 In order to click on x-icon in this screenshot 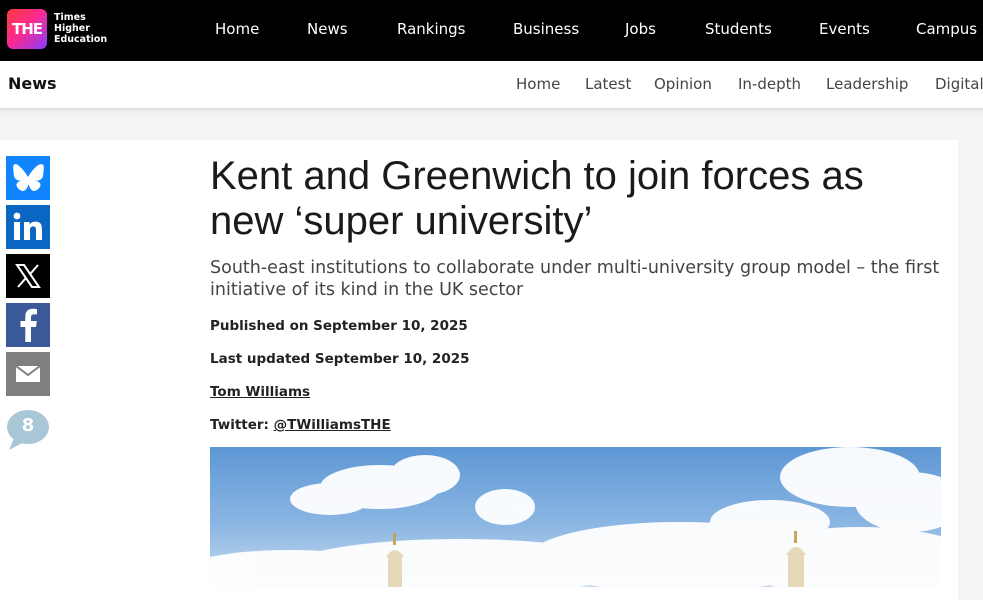, I will do `click(28, 276)`.